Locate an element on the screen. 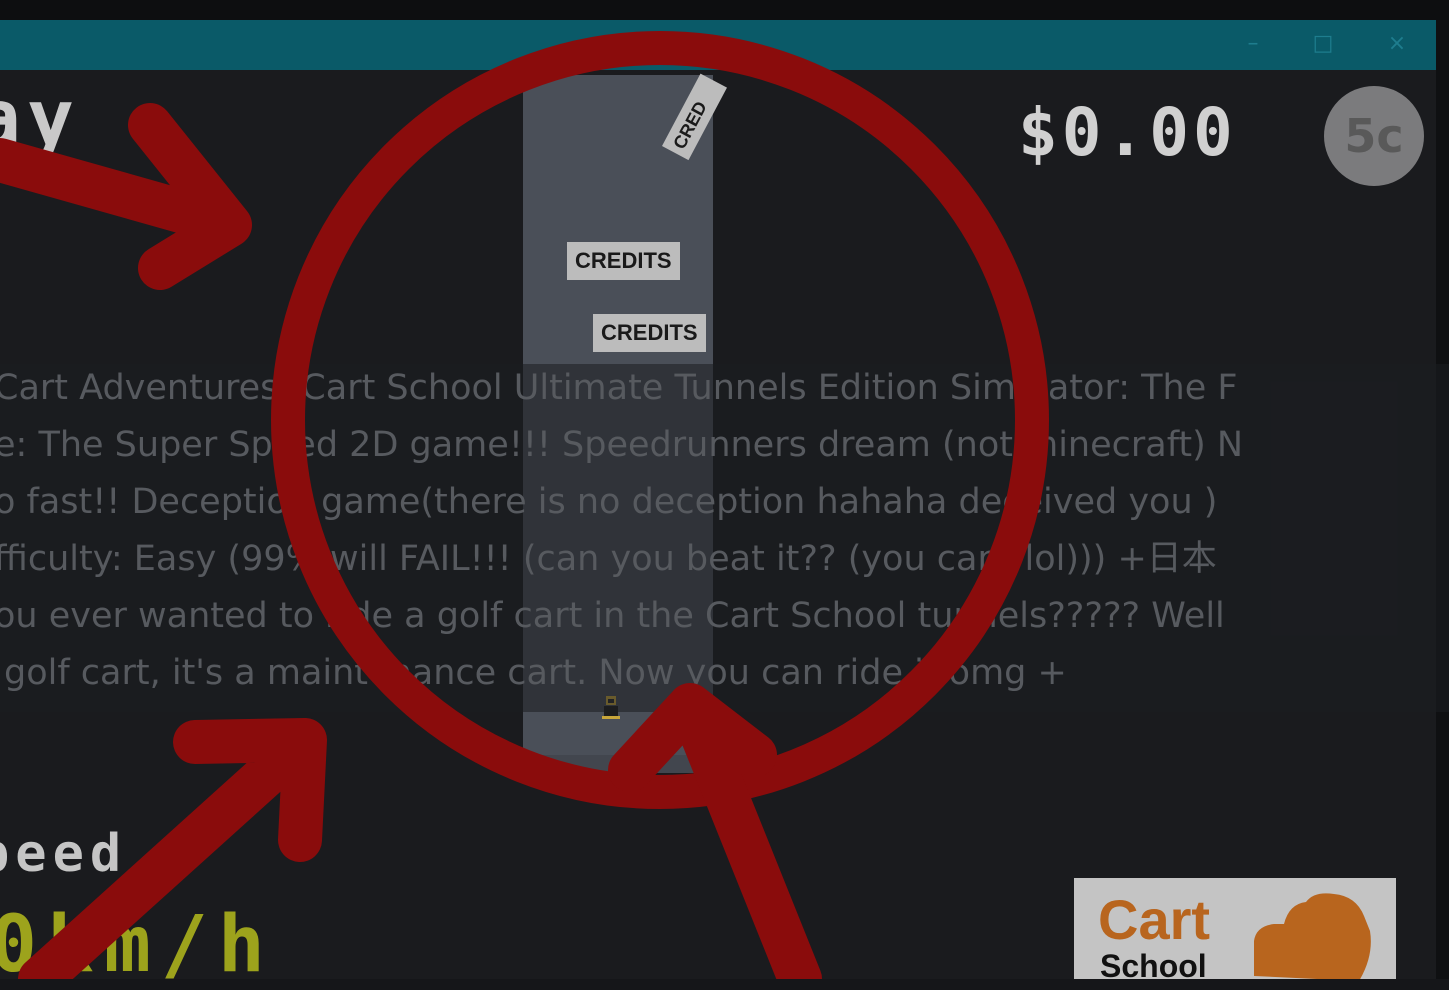 The width and height of the screenshot is (1449, 990). red-arrow-bottom-left is located at coordinates (172, 848).